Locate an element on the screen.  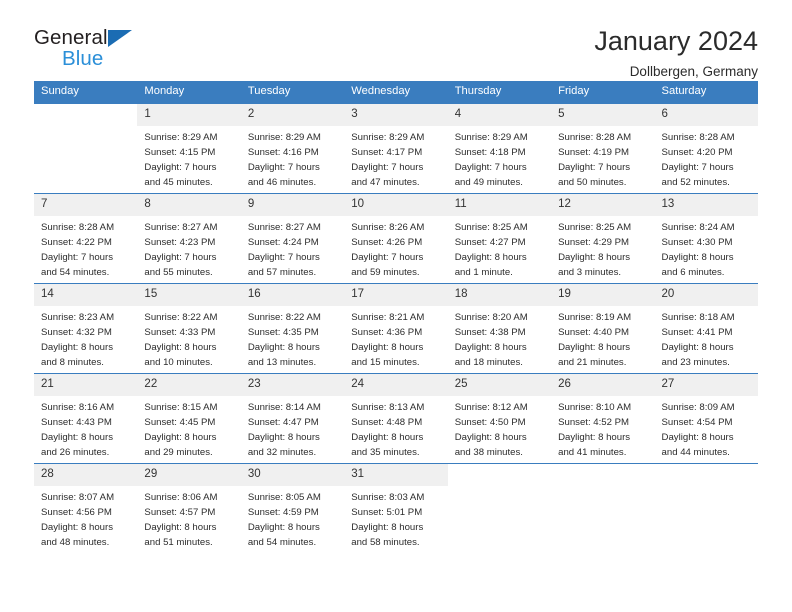
daylight-text-line2: and 46 minutes. is located at coordinates (282, 182).